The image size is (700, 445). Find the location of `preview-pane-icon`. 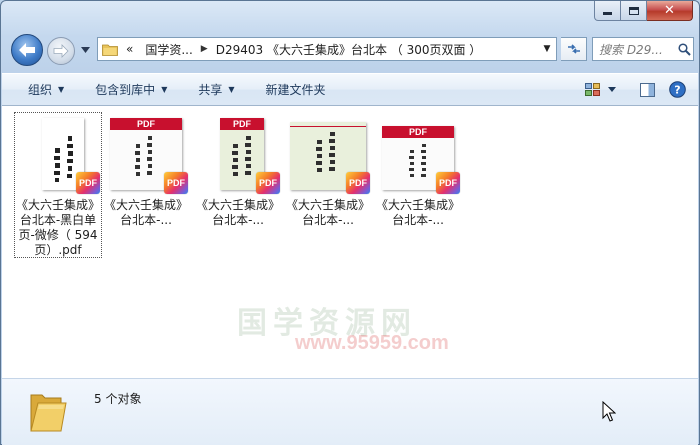

preview-pane-icon is located at coordinates (647, 89).